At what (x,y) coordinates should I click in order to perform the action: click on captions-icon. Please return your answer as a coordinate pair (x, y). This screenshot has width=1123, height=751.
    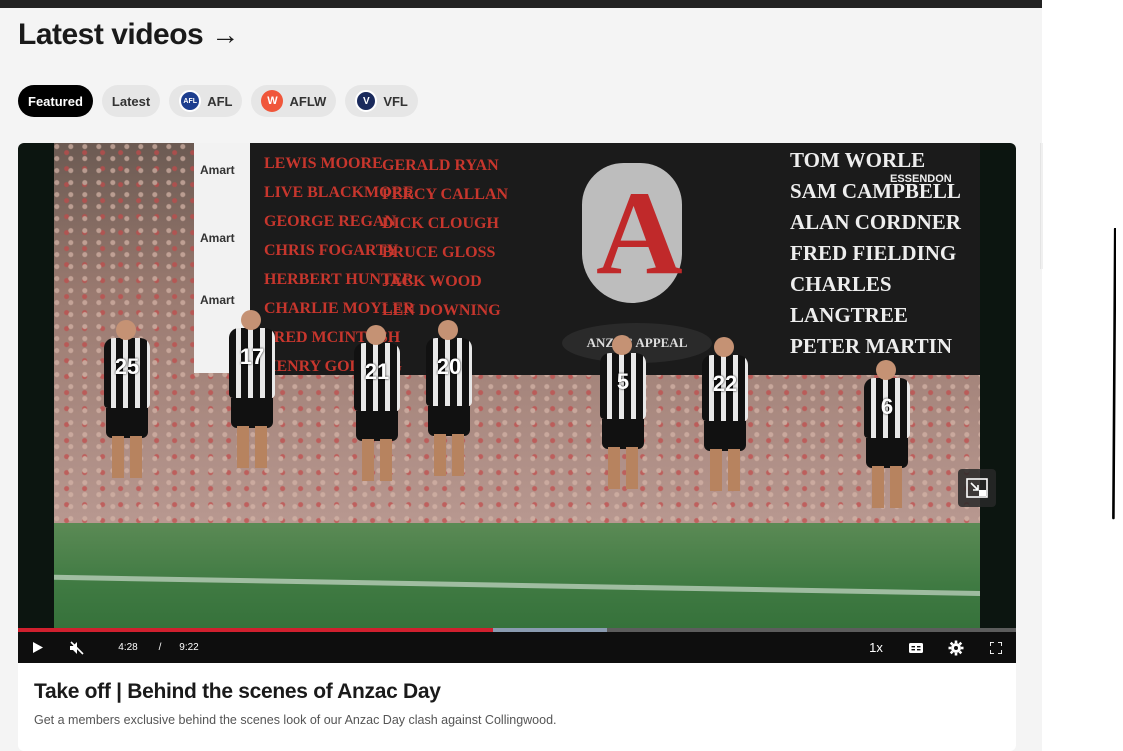
    Looking at the image, I should click on (916, 647).